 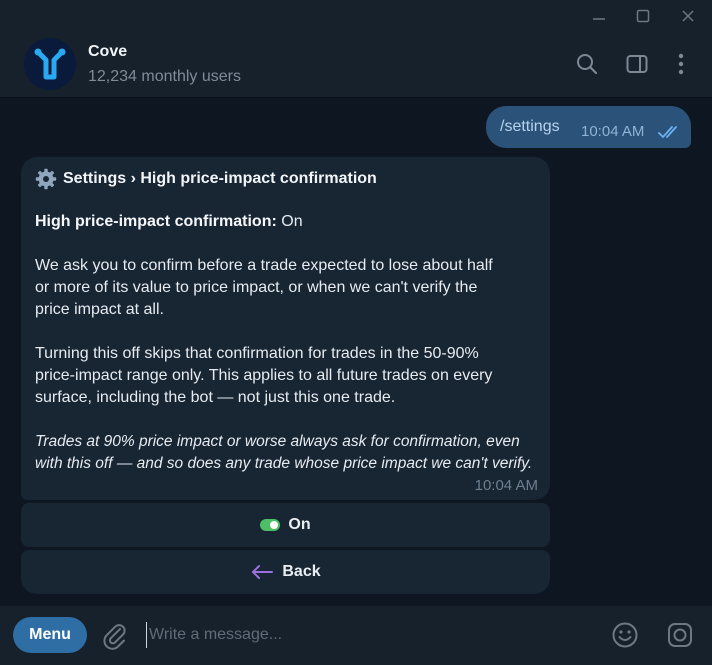 What do you see at coordinates (366, 635) in the screenshot?
I see `message-input` at bounding box center [366, 635].